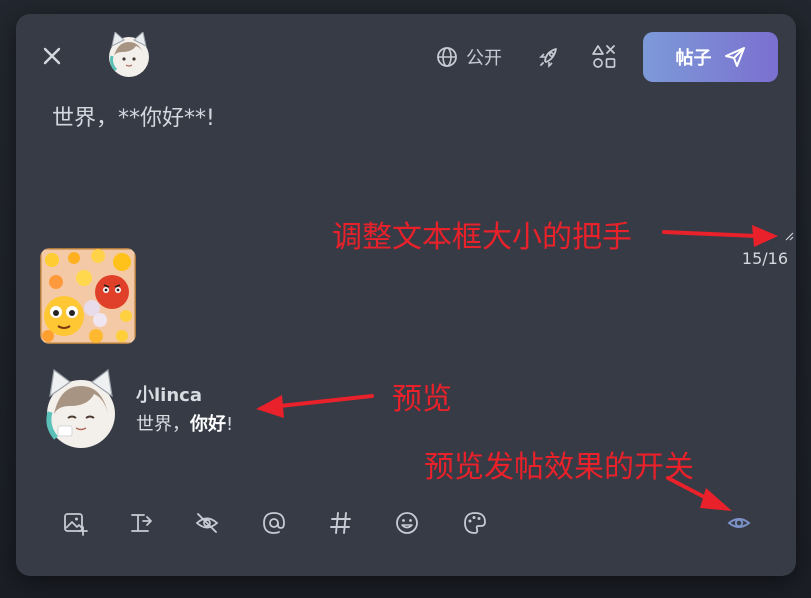  I want to click on hide-content-button, so click(207, 523).